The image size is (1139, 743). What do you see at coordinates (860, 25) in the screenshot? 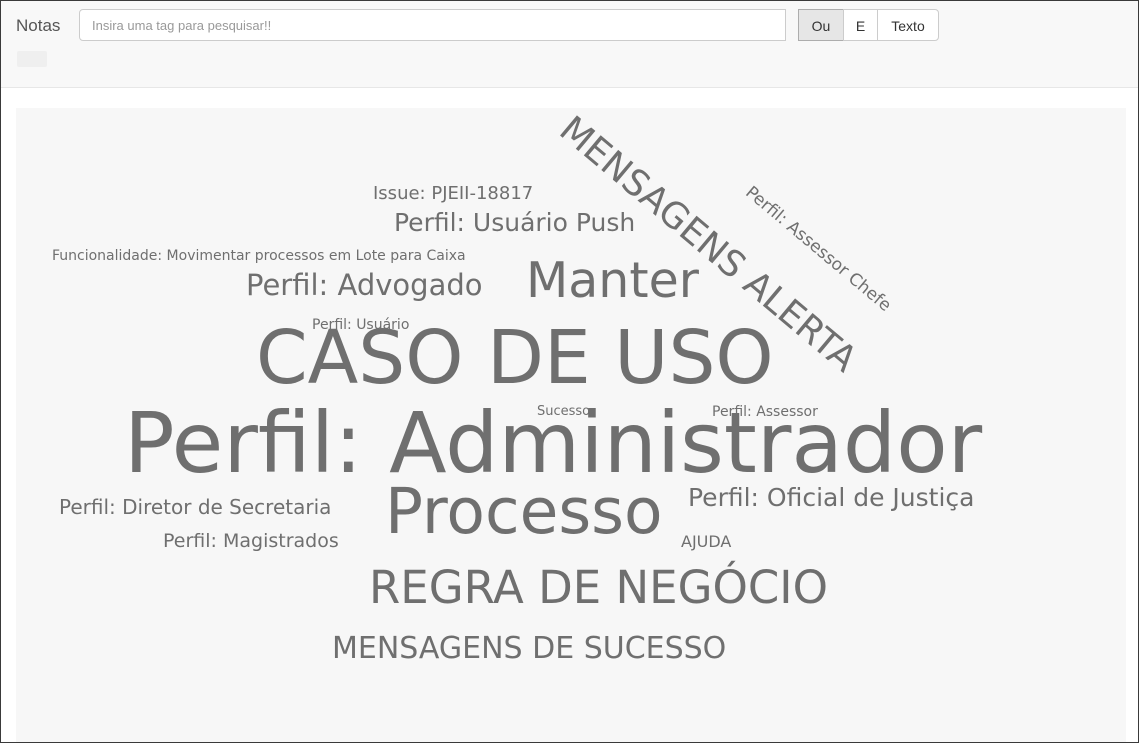
I see `and-filter-button: E` at bounding box center [860, 25].